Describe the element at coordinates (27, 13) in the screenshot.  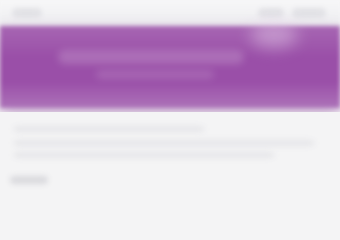
I see `nav-logo-placeholder` at that location.